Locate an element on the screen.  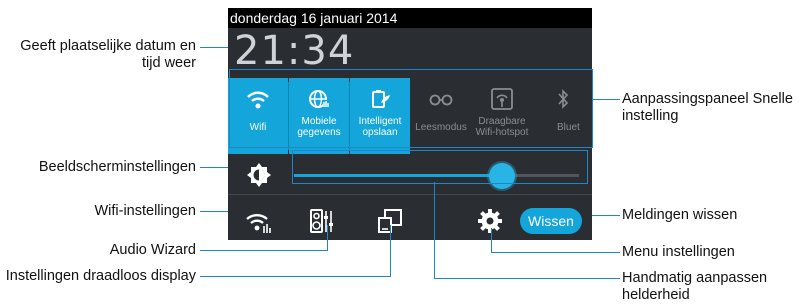
callout-clear-notifications: Meldingen wissen is located at coordinates (680, 215).